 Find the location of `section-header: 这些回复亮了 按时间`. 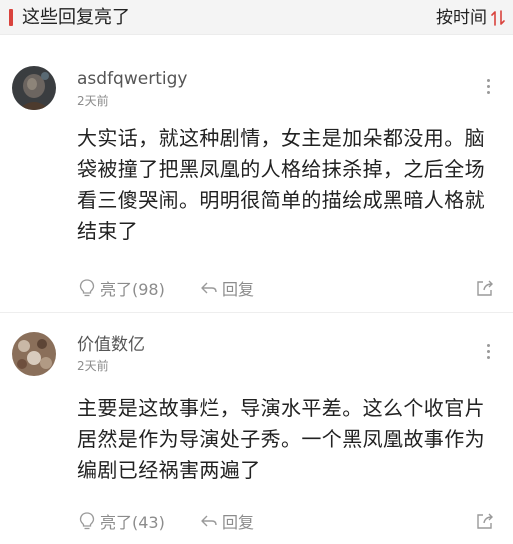

section-header: 这些回复亮了 按时间 is located at coordinates (256, 17).